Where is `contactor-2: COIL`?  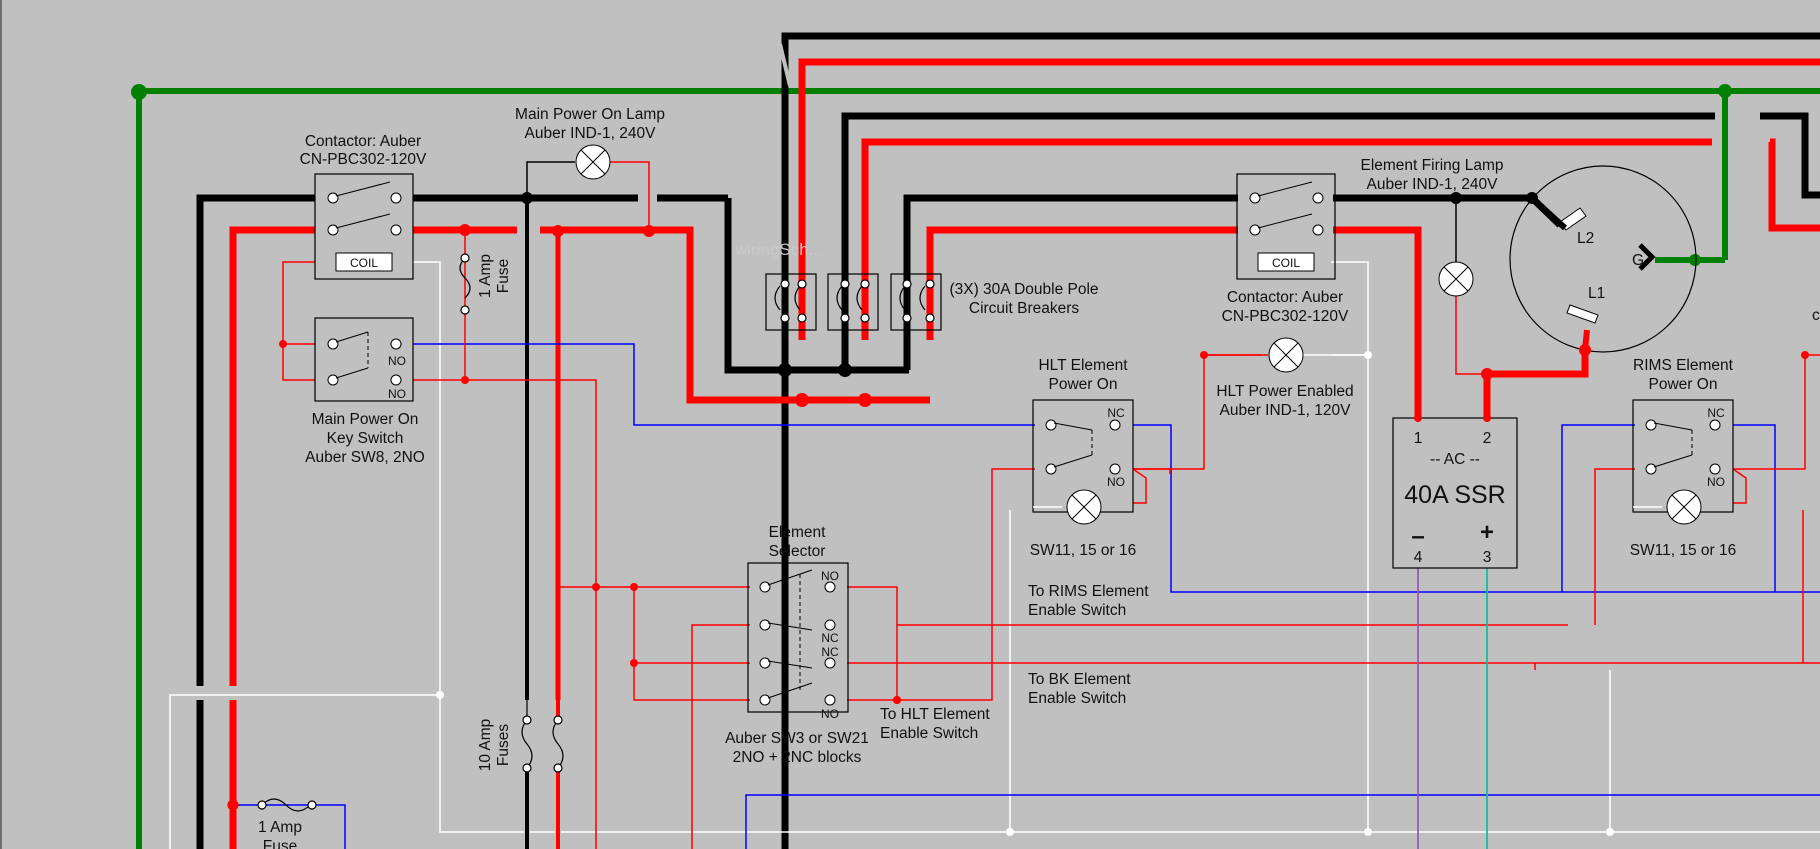 contactor-2: COIL is located at coordinates (1286, 226).